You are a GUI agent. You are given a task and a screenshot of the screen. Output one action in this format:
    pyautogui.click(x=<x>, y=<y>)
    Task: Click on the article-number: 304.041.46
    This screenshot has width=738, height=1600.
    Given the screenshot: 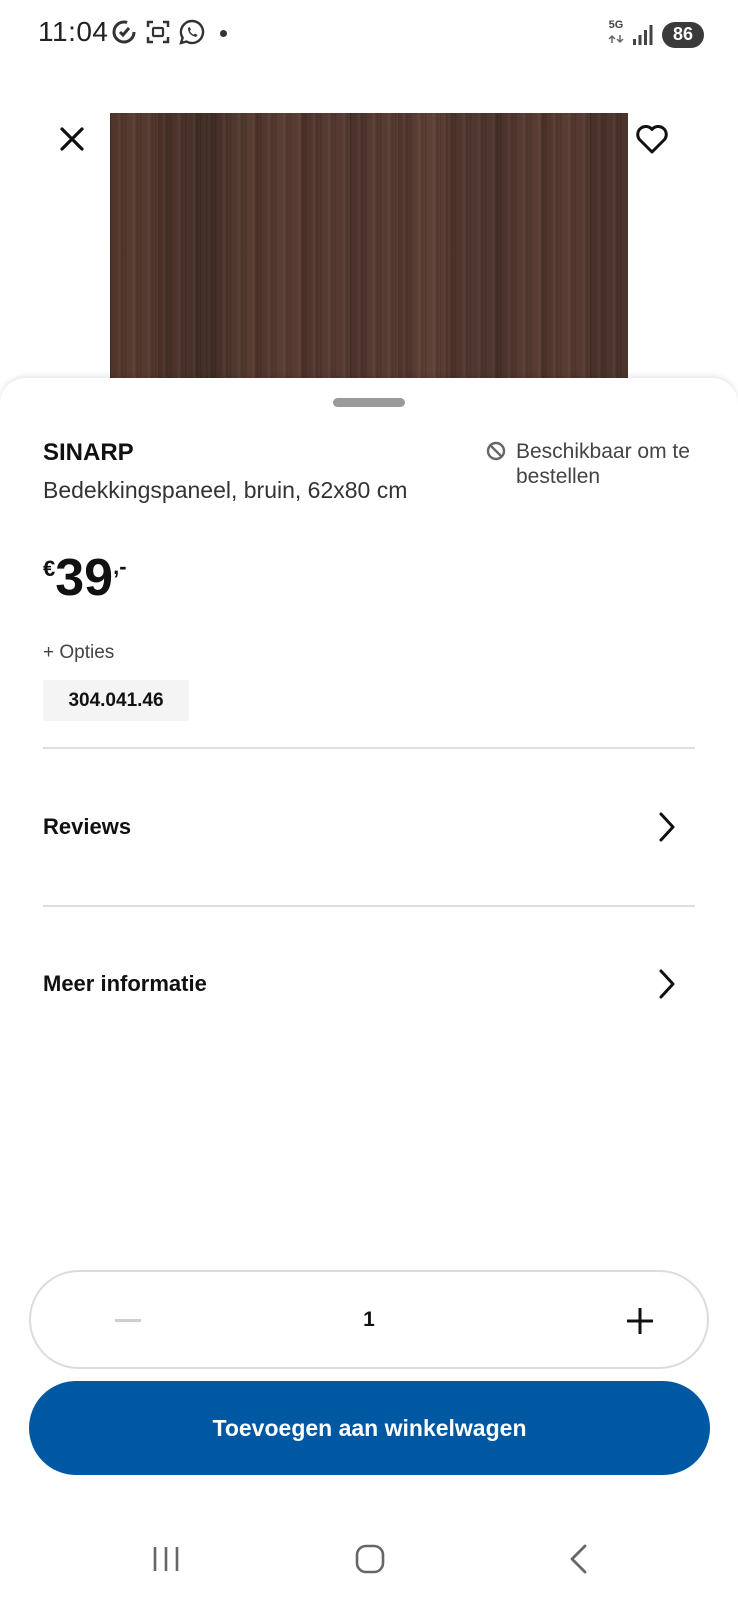 What is the action you would take?
    pyautogui.click(x=116, y=700)
    